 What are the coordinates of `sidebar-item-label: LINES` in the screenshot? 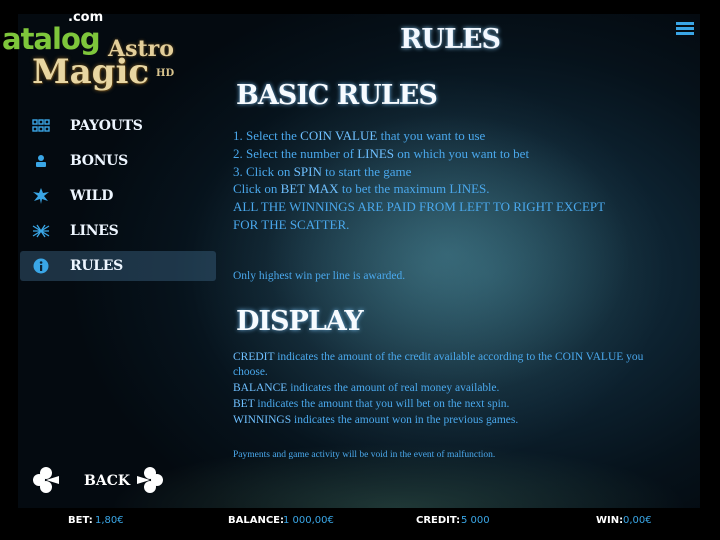 It's located at (94, 231).